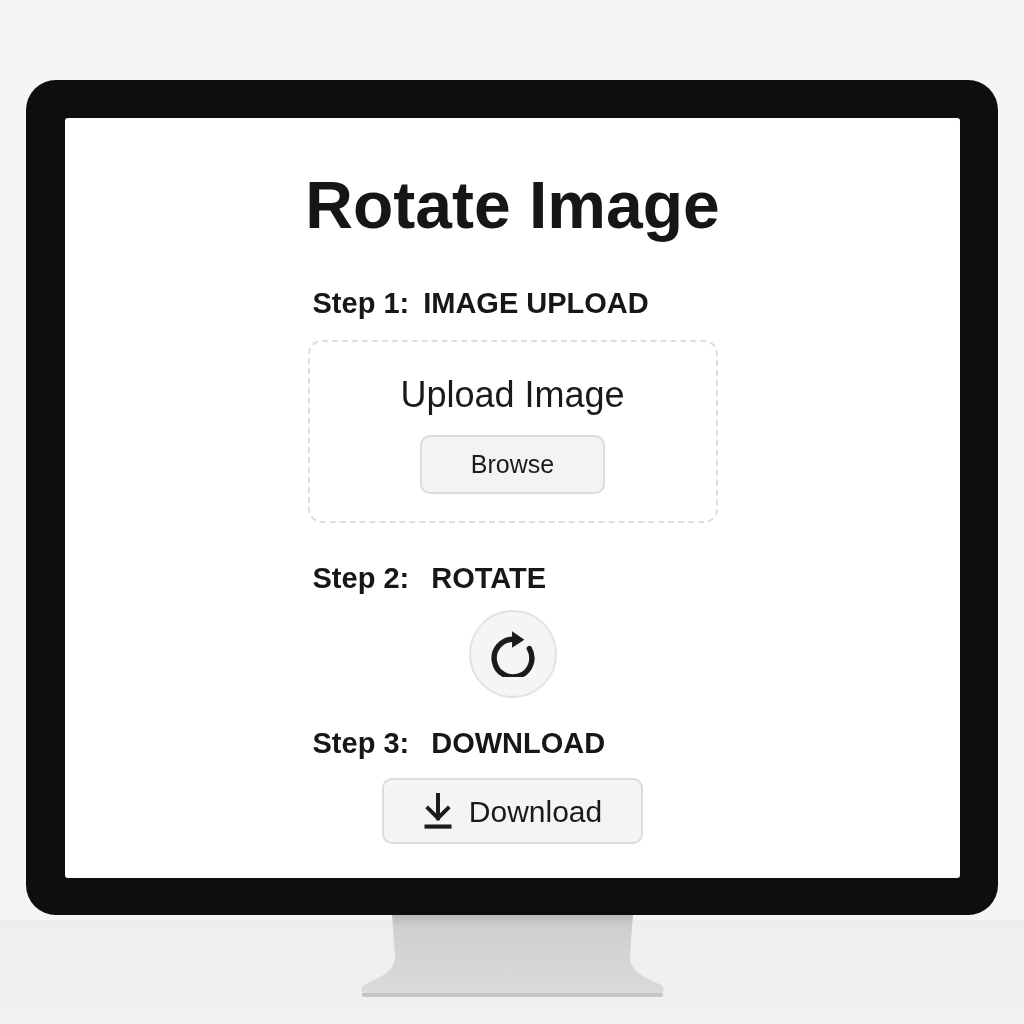  I want to click on download-icon, so click(437, 811).